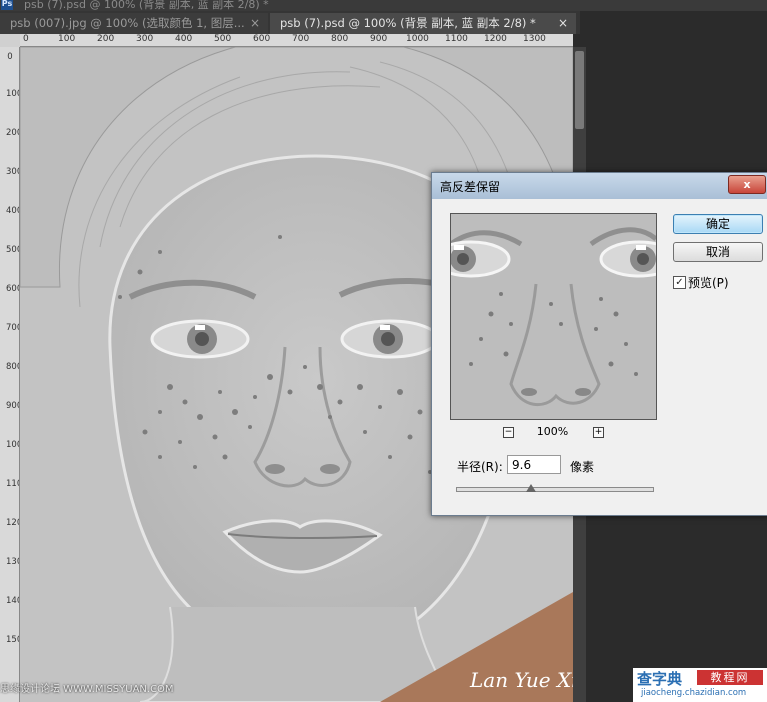 The image size is (767, 702). I want to click on tab-label: psb (7).psd @ 100% (背景 副本, 蓝 副本 2/8) *, so click(408, 23).